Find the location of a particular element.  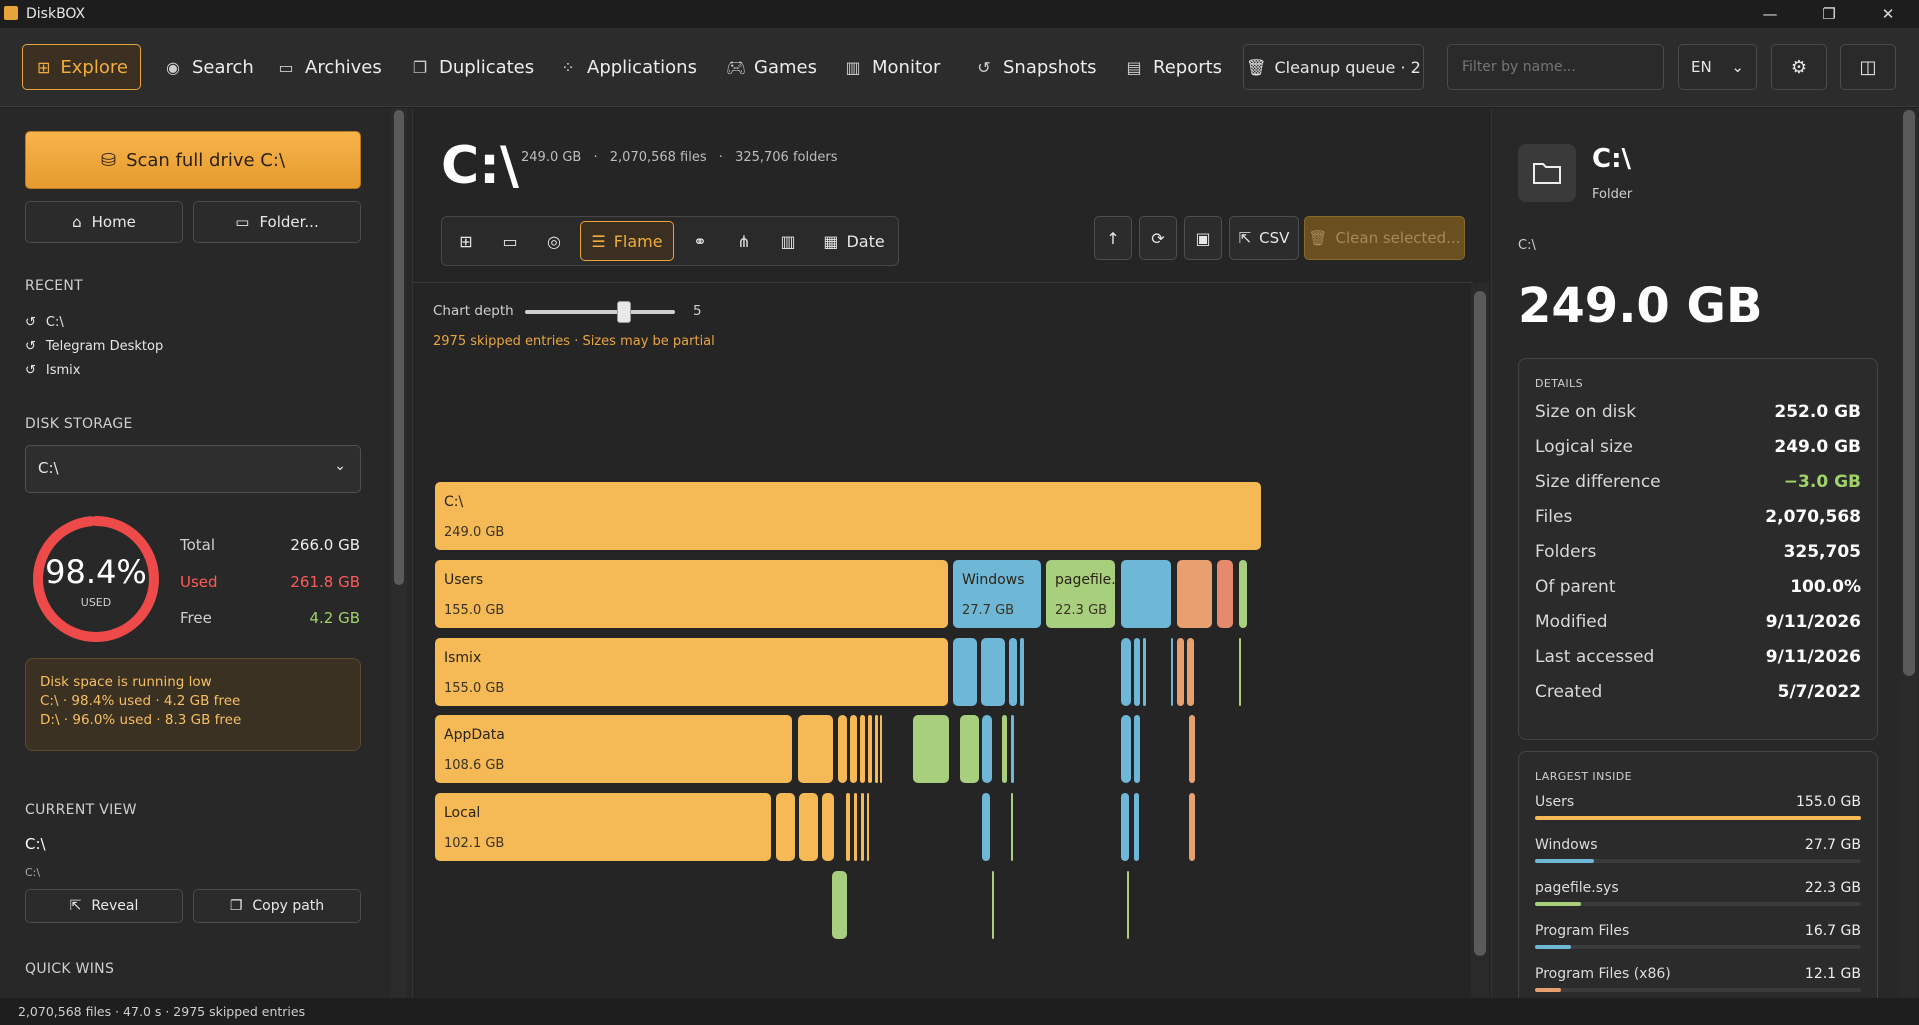

copy-path-button: ❐ Copy path is located at coordinates (277, 906).